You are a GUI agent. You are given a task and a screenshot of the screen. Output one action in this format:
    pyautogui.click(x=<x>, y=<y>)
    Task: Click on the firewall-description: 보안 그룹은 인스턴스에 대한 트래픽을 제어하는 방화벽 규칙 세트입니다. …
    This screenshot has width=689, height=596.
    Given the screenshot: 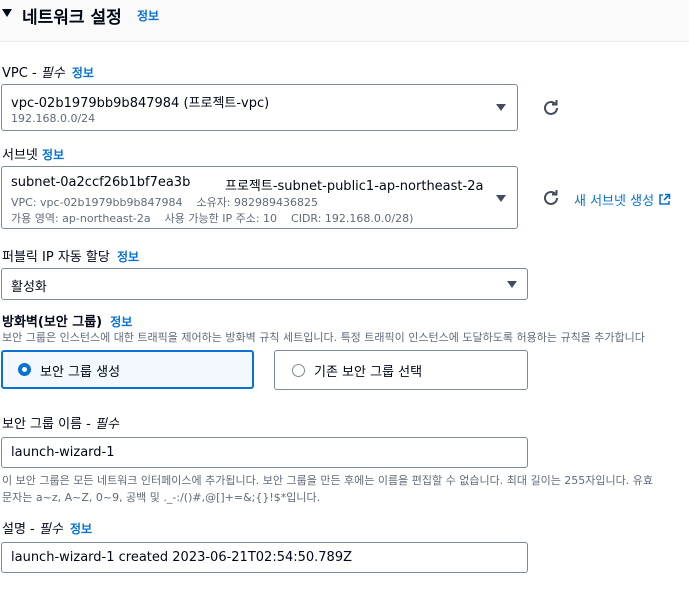 What is the action you would take?
    pyautogui.click(x=323, y=337)
    